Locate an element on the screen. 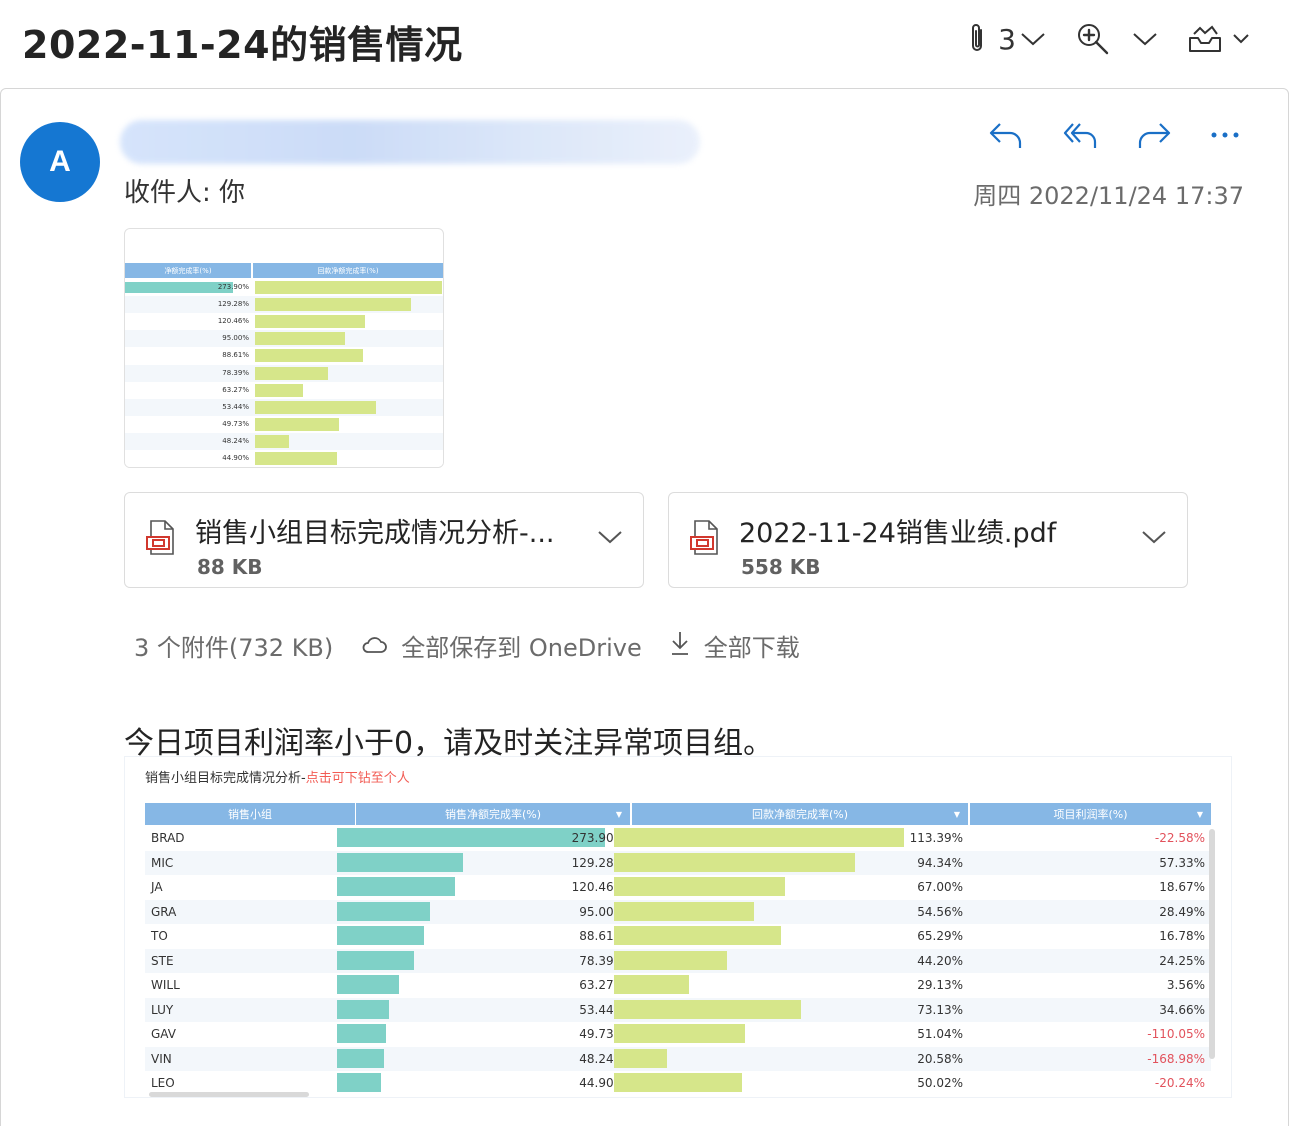  column-header-net-sales: 销售净额完成率(%) ▼ is located at coordinates (493, 814).